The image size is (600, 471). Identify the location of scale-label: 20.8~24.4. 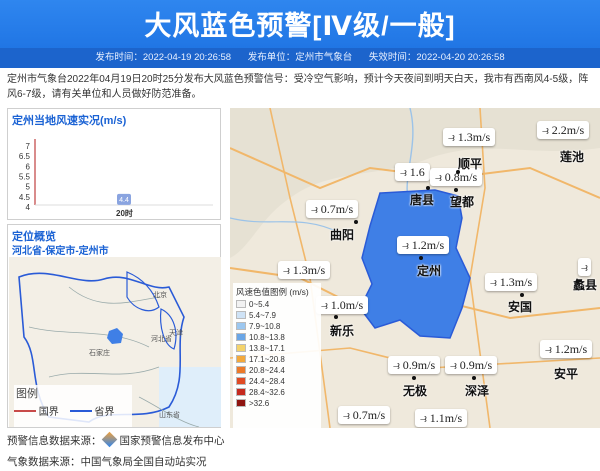
(267, 370).